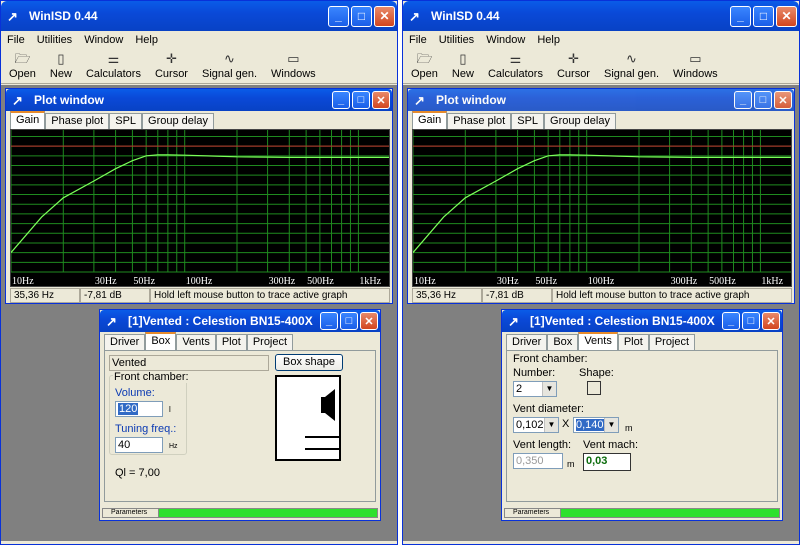 The width and height of the screenshot is (800, 545). Describe the element at coordinates (139, 409) in the screenshot. I see `volume-input: 120` at that location.